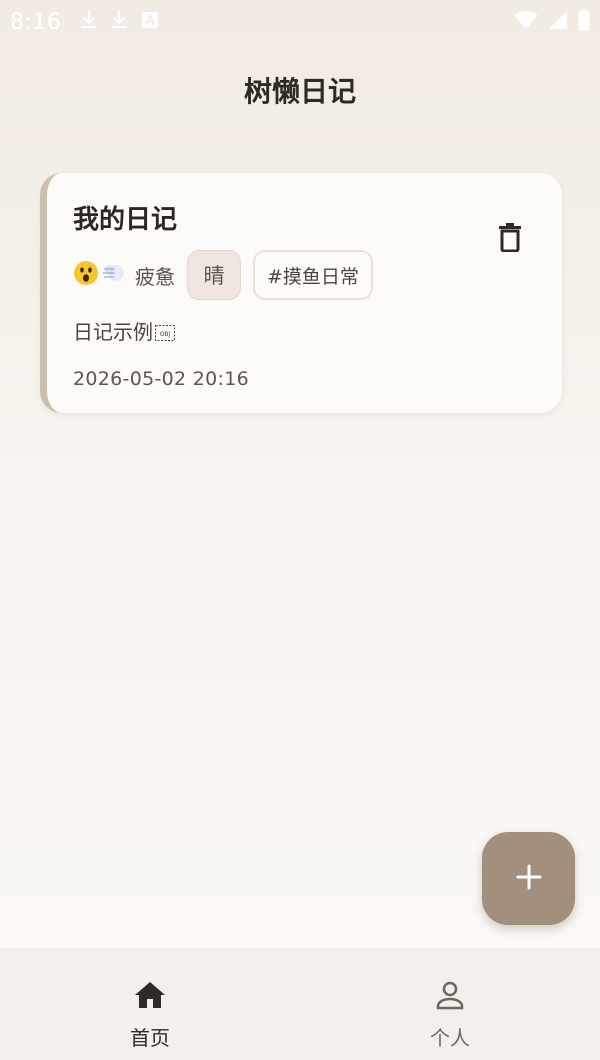 The image size is (600, 1060). Describe the element at coordinates (450, 1038) in the screenshot. I see `nav-label-profile: 个人` at that location.